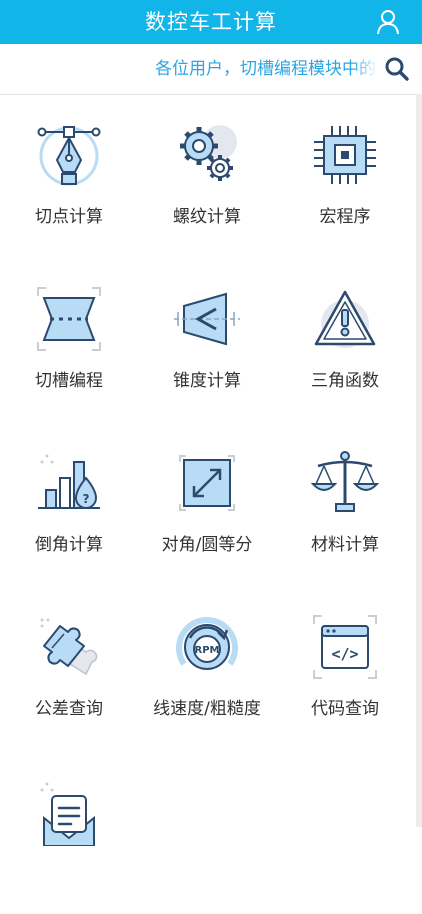  I want to click on grid-item-chamfer: ? 倒角计算, so click(69, 504).